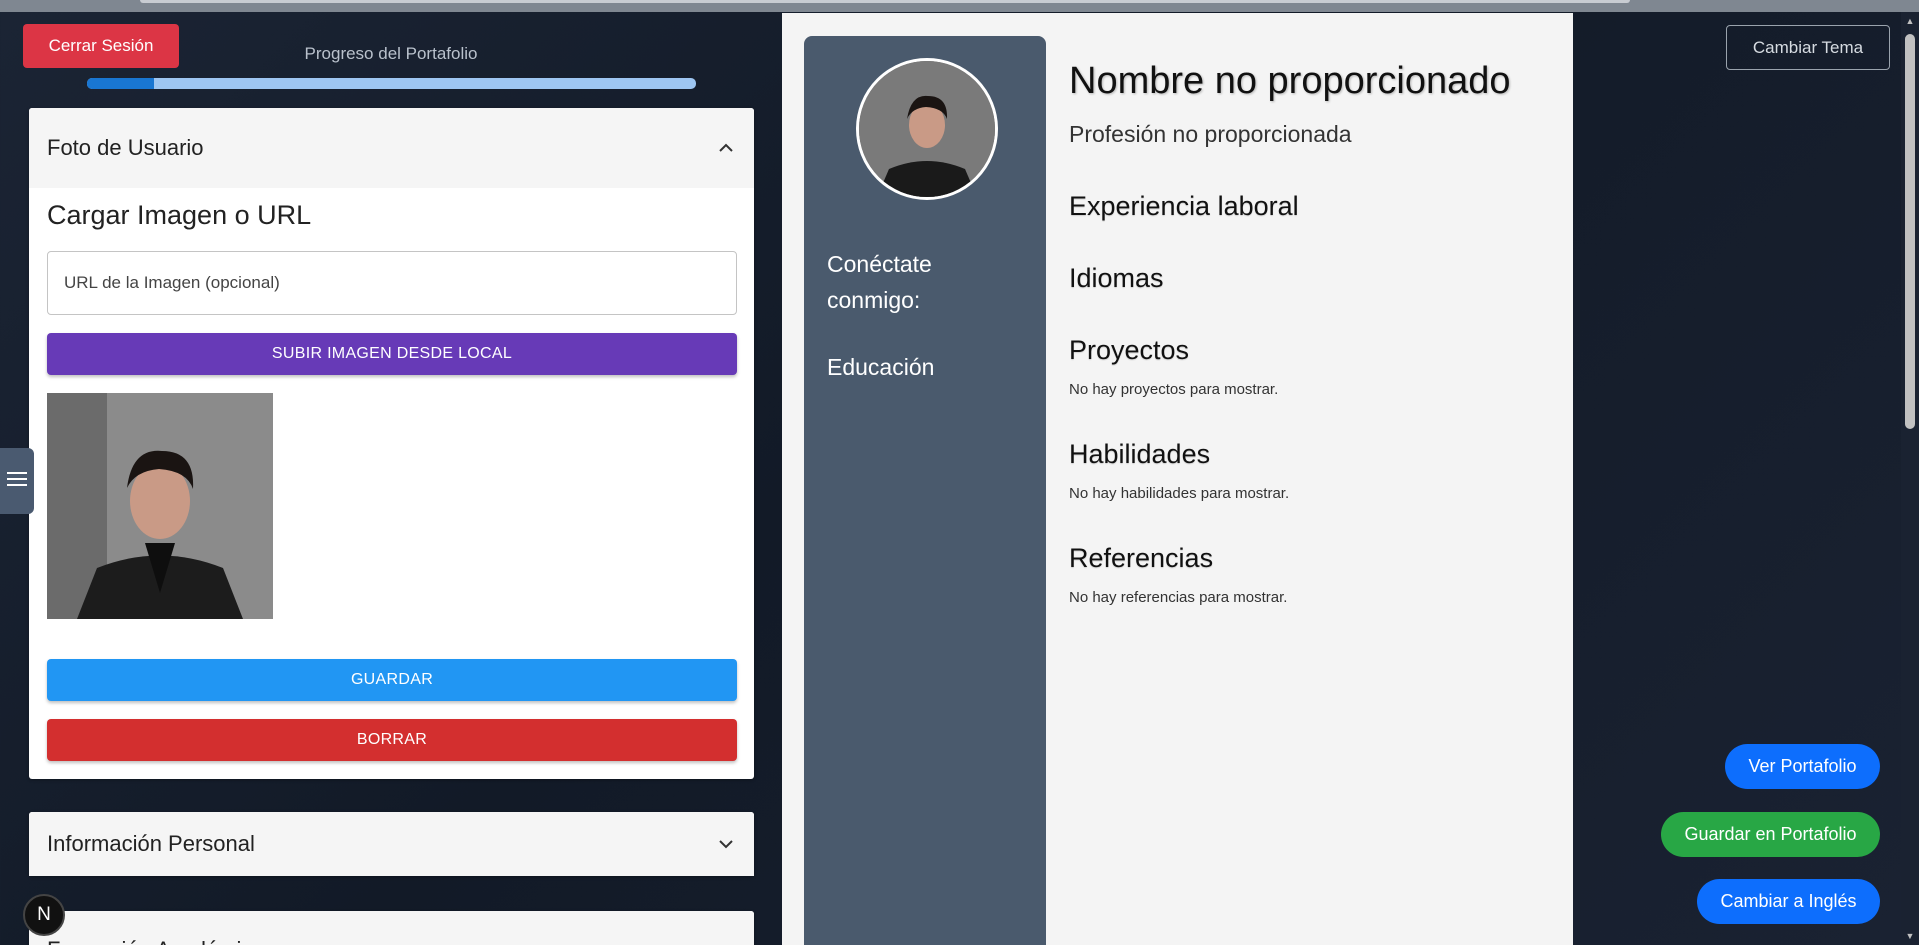 Image resolution: width=1919 pixels, height=945 pixels. Describe the element at coordinates (392, 283) in the screenshot. I see `image-url-input` at that location.